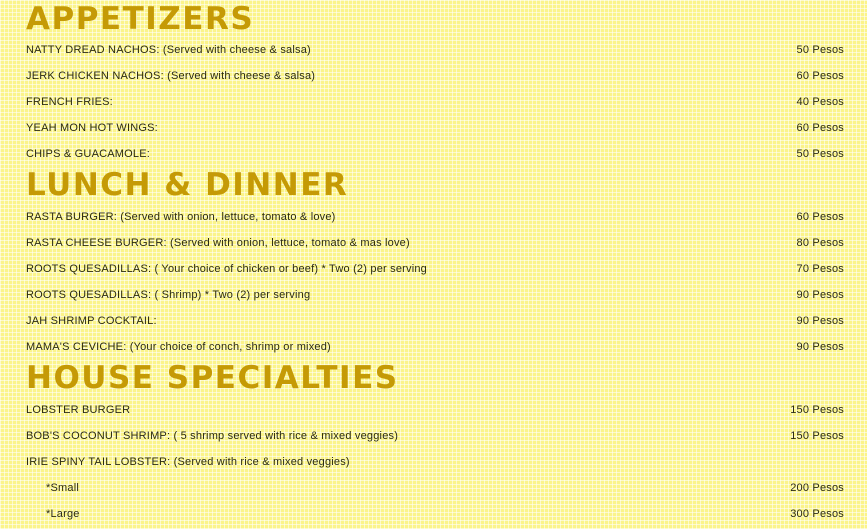 The image size is (867, 529). What do you see at coordinates (92, 128) in the screenshot?
I see `item-name: YEAH MON HOT WINGS:` at bounding box center [92, 128].